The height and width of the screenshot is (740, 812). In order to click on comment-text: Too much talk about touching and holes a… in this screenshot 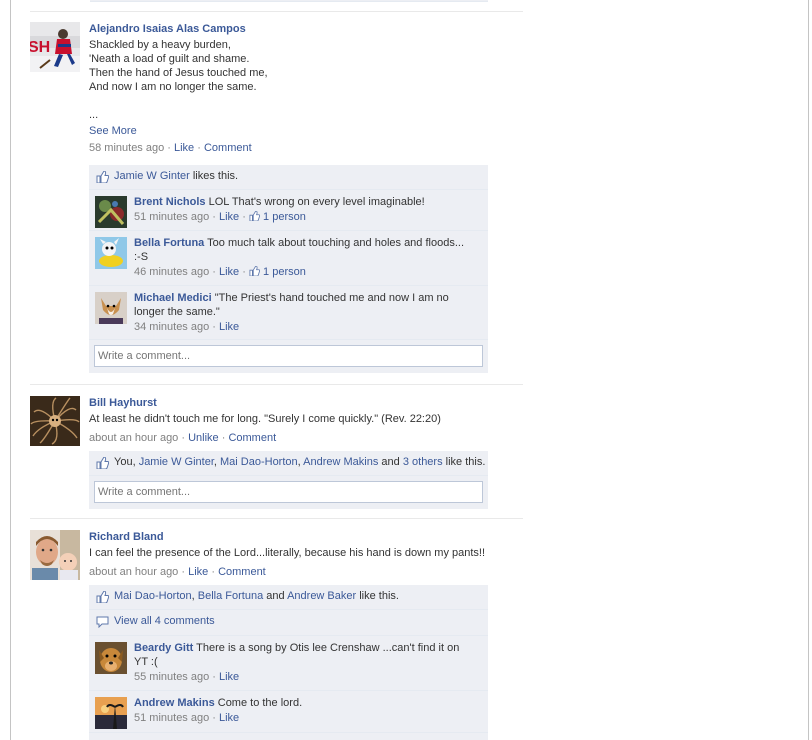, I will do `click(335, 243)`.